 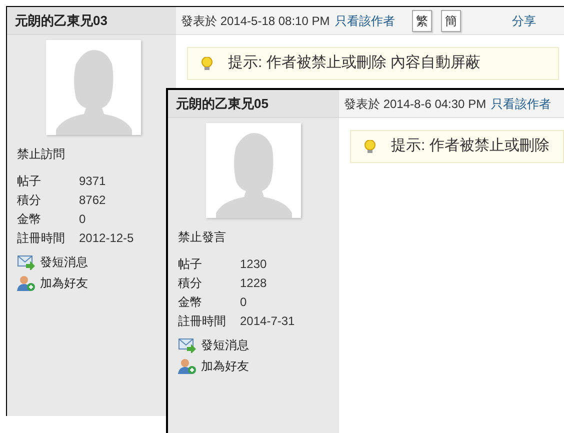 I want to click on notice-text: 提示: 作者被禁止或刪除 內容自動屏蔽, so click(x=354, y=63).